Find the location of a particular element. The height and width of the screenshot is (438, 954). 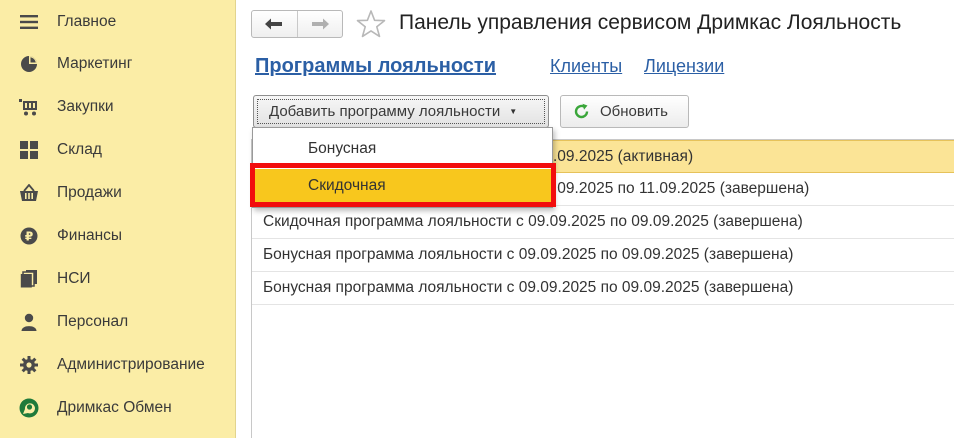

history-nav is located at coordinates (297, 24).